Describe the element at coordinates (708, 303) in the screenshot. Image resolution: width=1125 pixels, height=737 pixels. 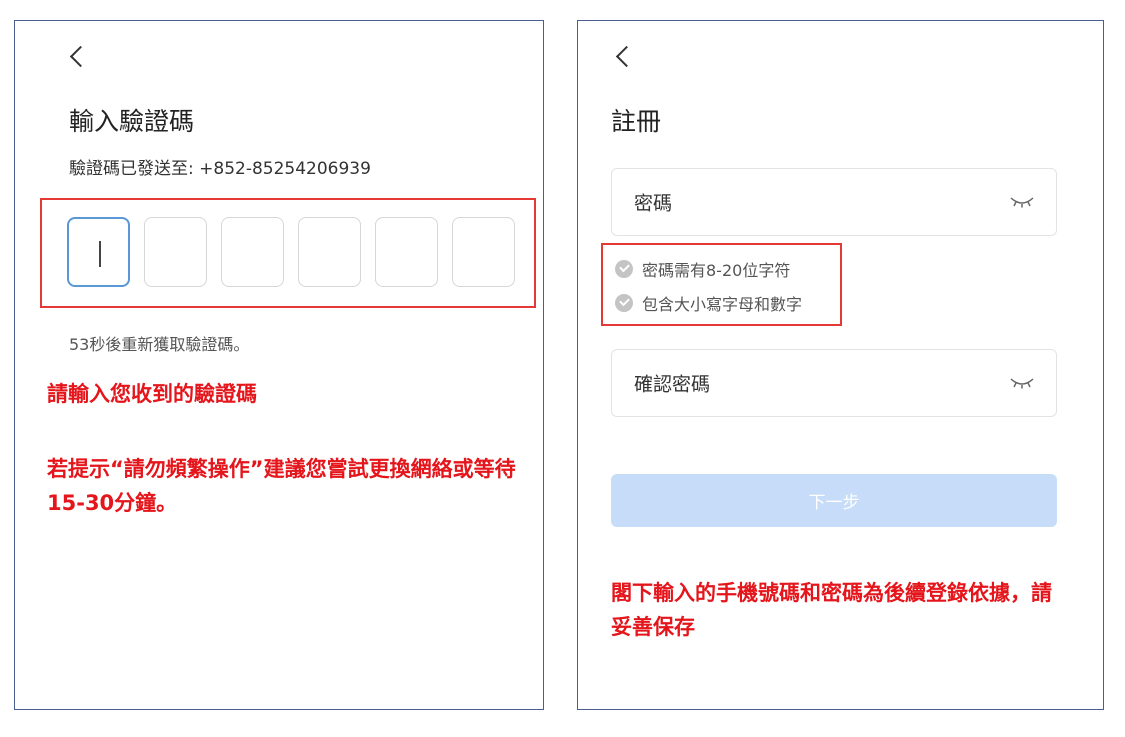
I see `password-rule-charset: 包含大小寫字母和數字` at that location.